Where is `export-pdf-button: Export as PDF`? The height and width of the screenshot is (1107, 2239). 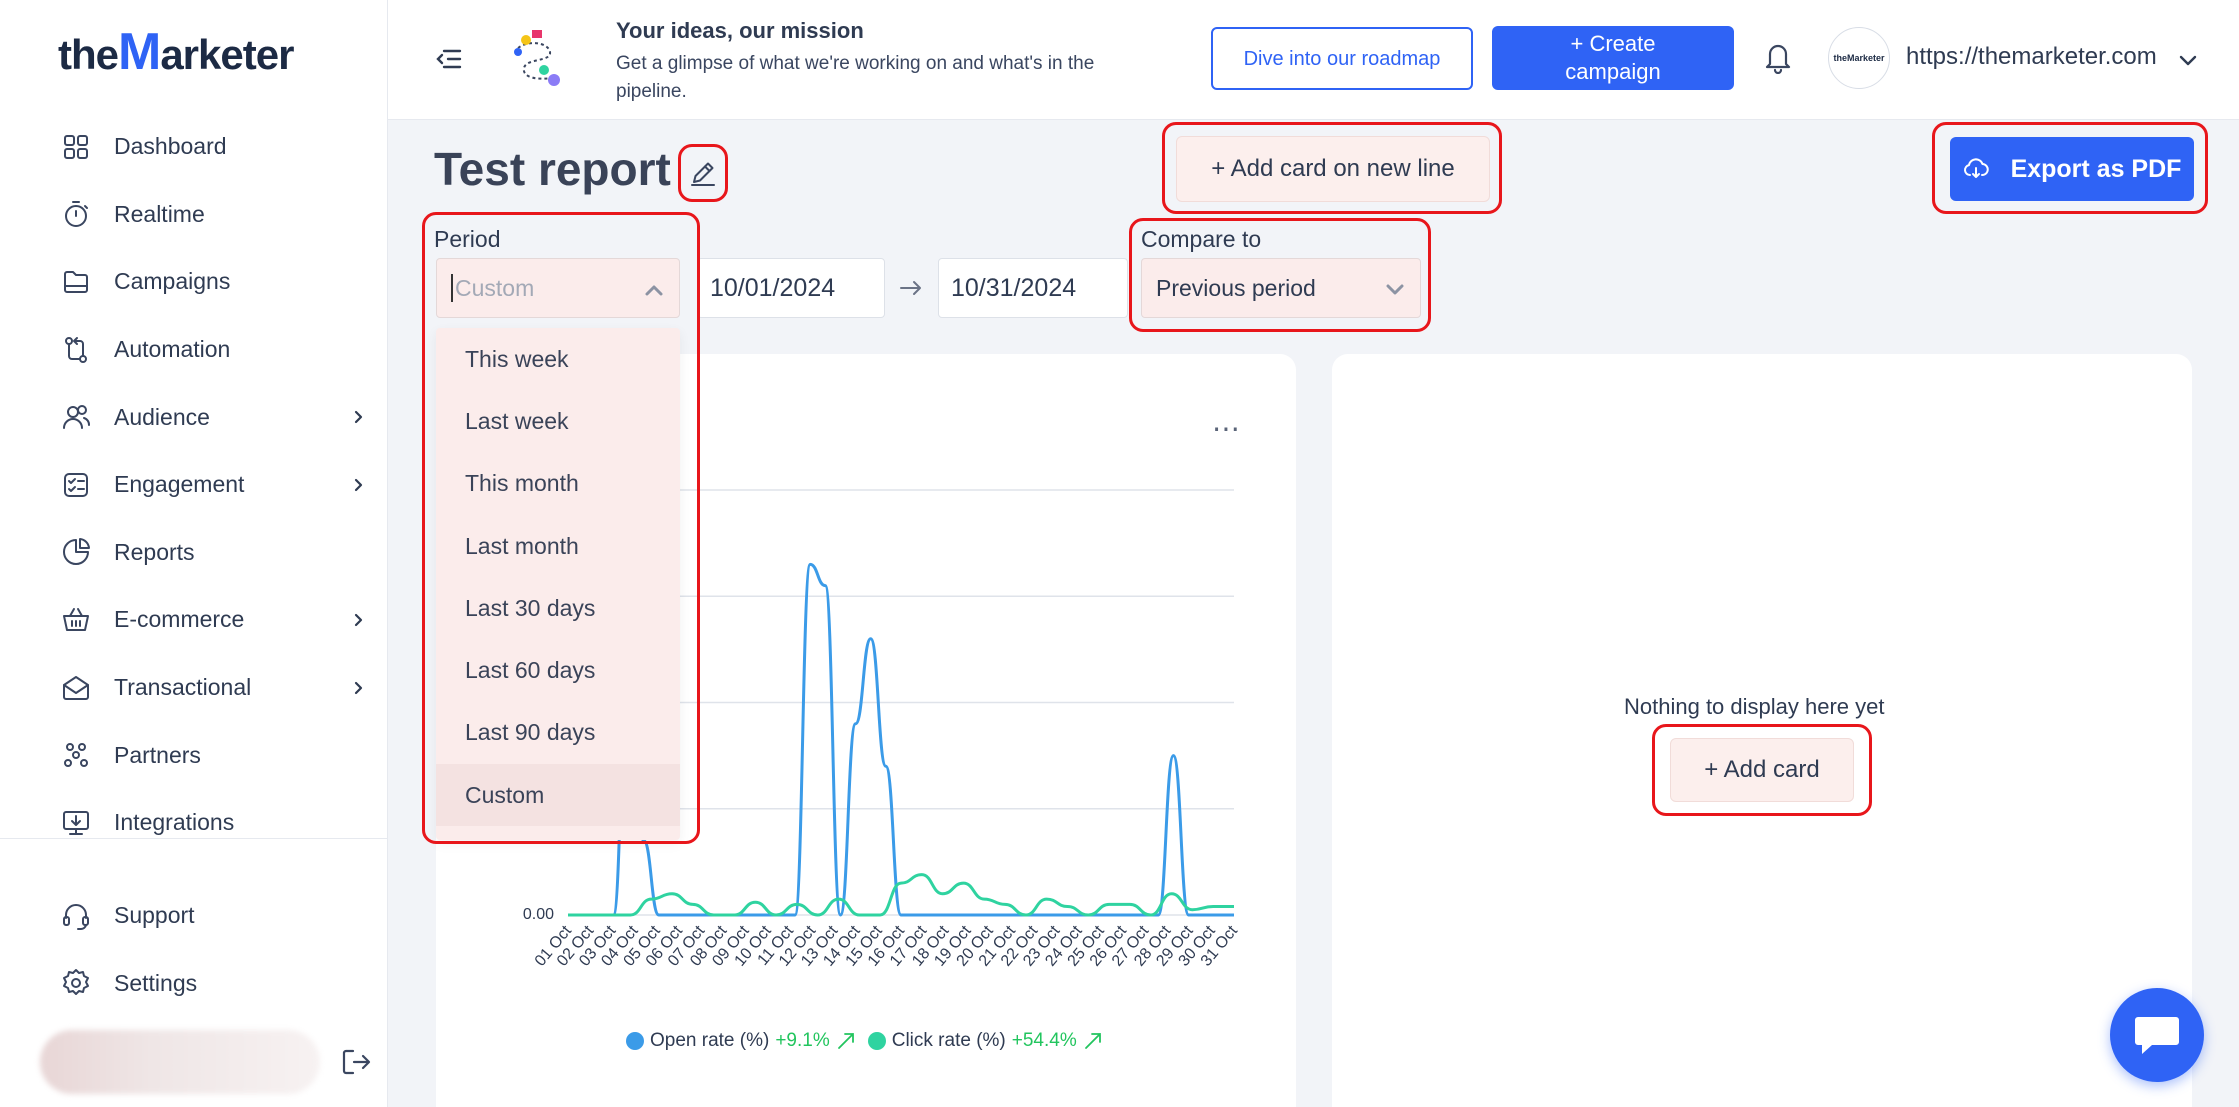
export-pdf-button: Export as PDF is located at coordinates (2072, 169).